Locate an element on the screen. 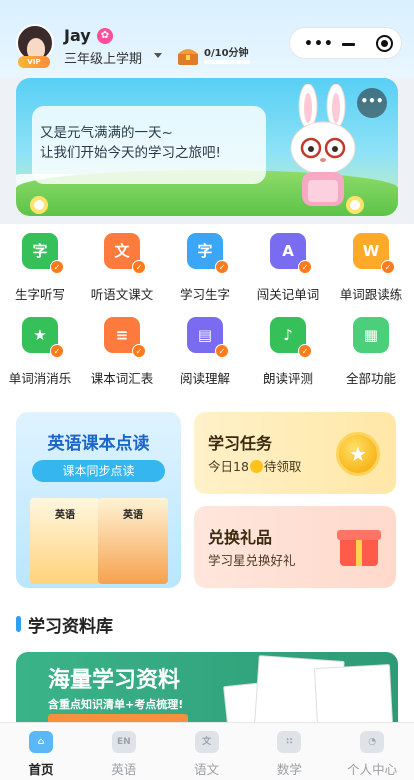 Image resolution: width=414 pixels, height=780 pixels. user-name: Jay is located at coordinates (77, 35).